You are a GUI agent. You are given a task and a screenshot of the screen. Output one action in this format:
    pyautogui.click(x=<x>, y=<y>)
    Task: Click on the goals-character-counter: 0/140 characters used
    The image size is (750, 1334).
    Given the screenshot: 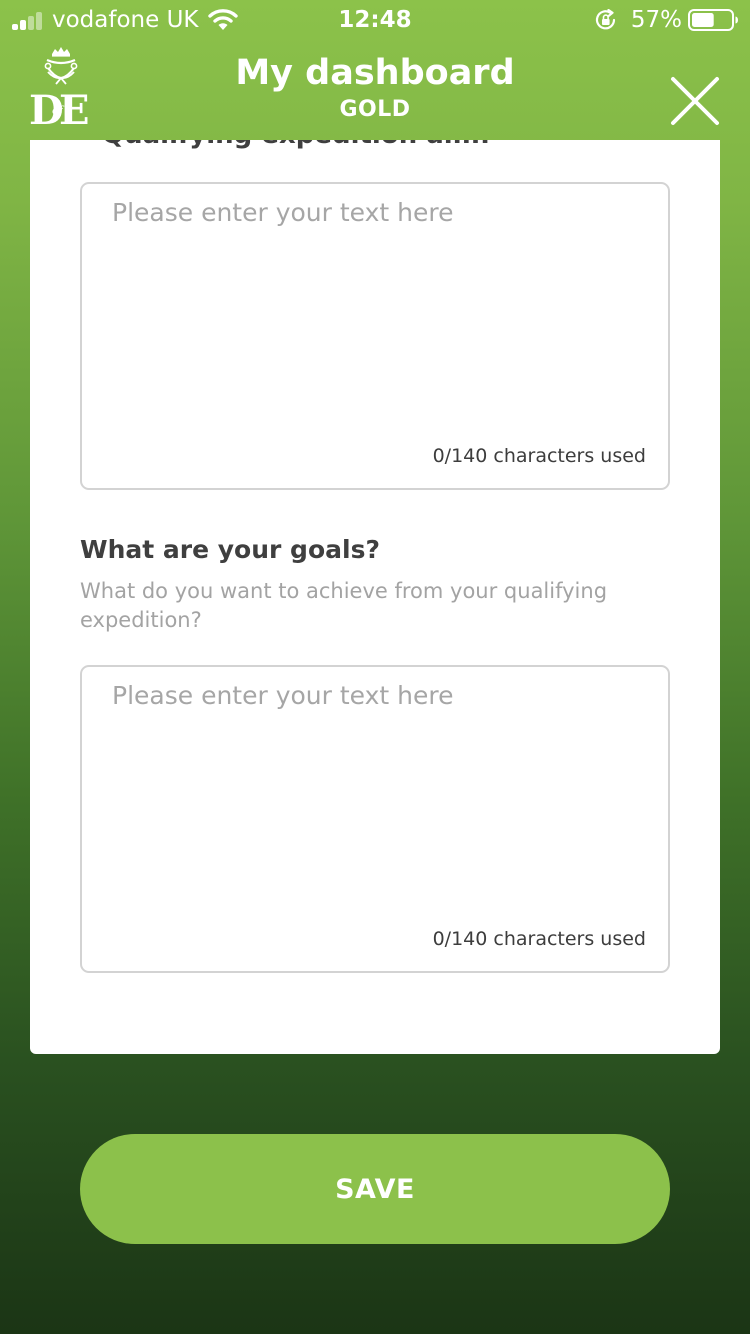 What is the action you would take?
    pyautogui.click(x=539, y=939)
    